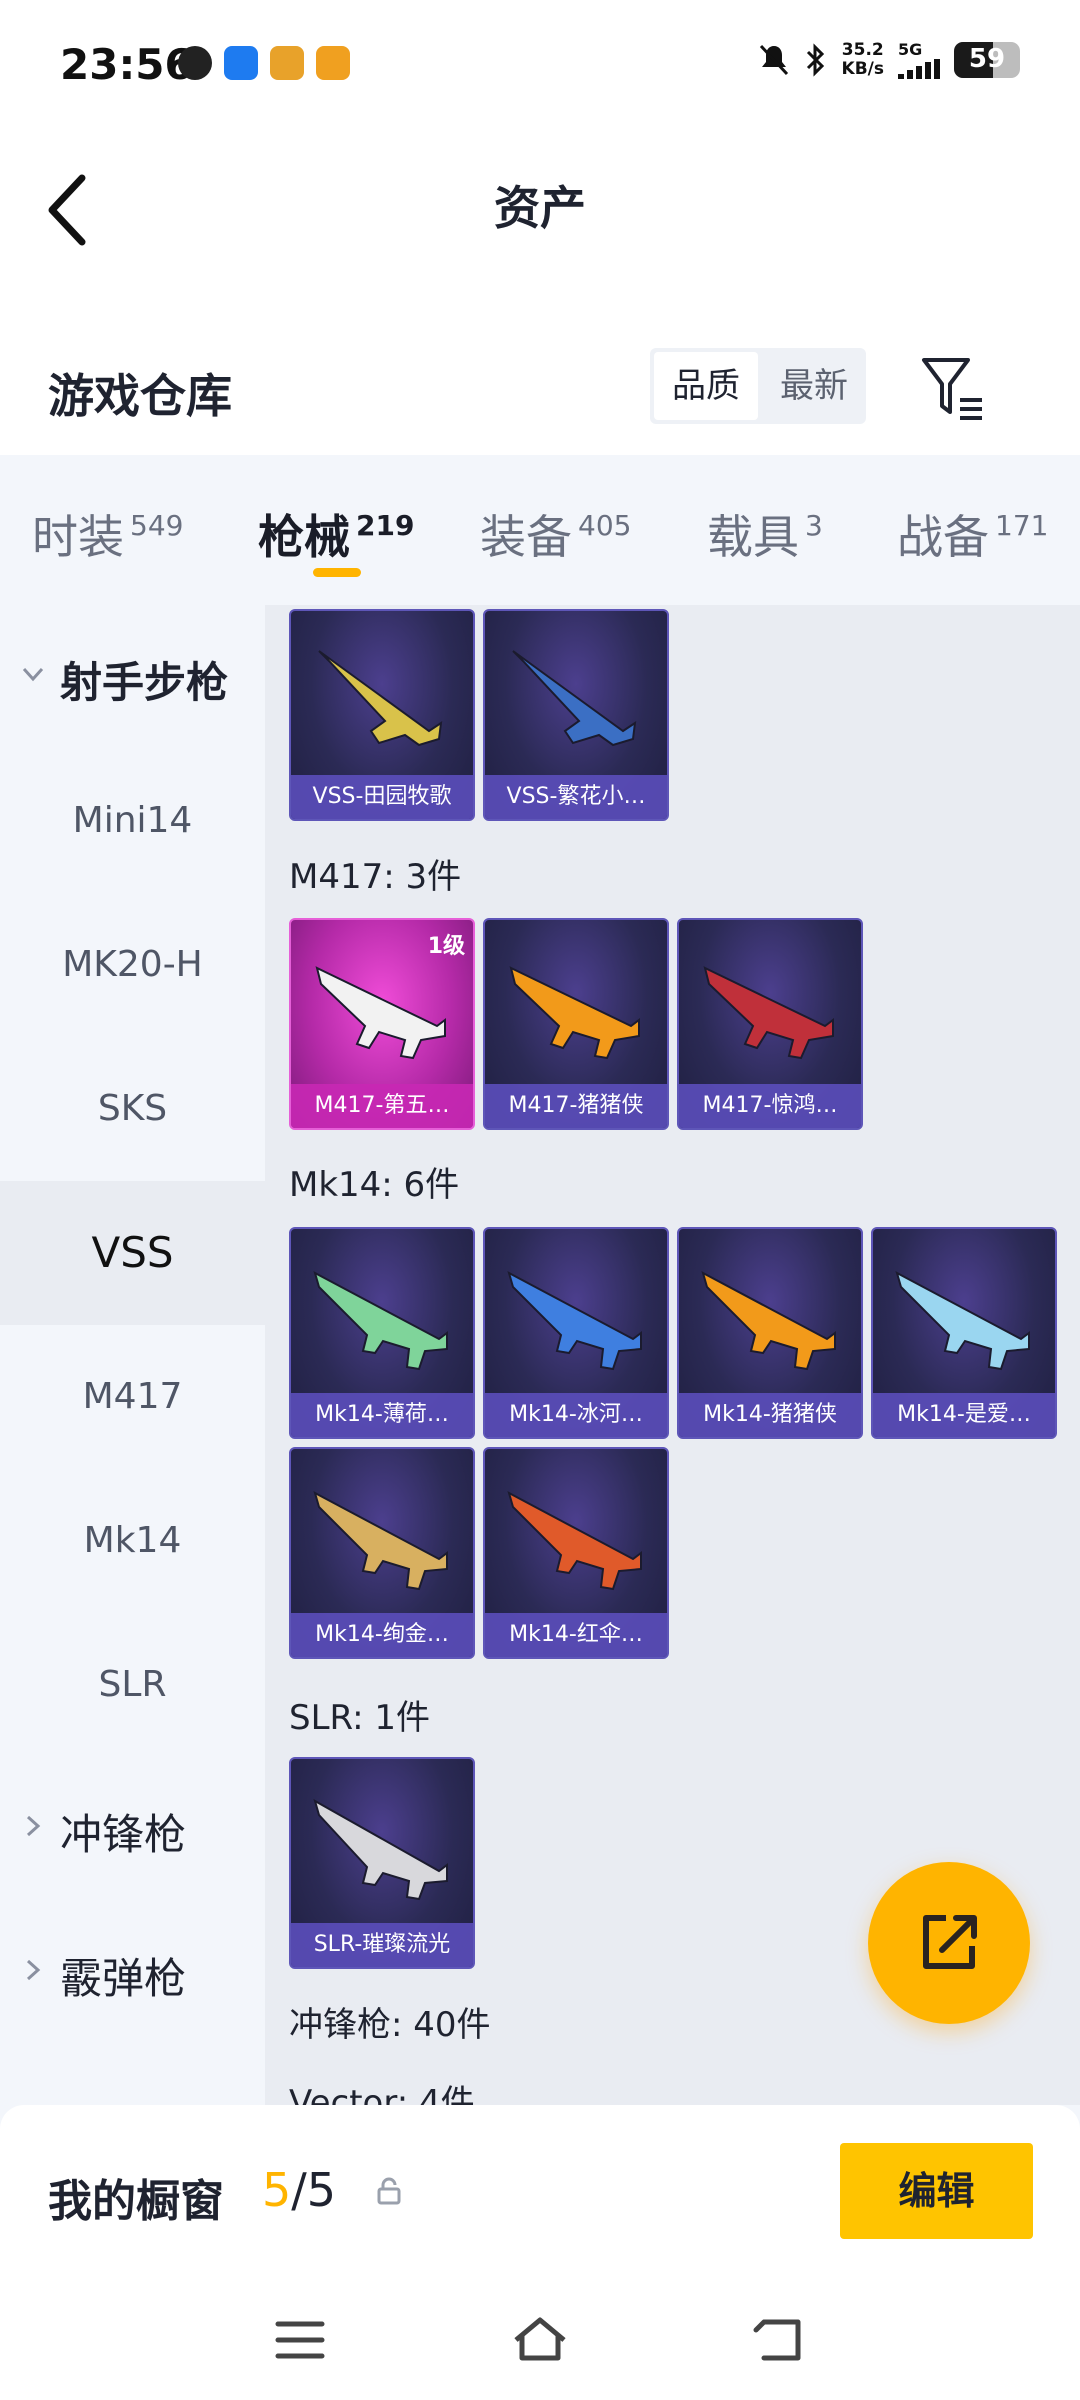  I want to click on weapon-skin-card: M417-猪猪侠, so click(576, 1024).